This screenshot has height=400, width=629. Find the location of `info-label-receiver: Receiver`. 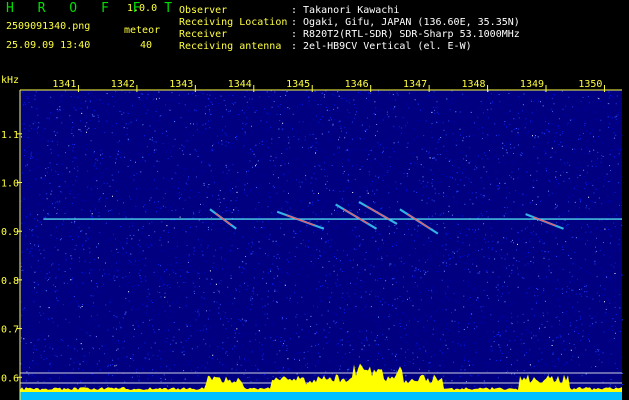

info-label-receiver: Receiver is located at coordinates (203, 34).